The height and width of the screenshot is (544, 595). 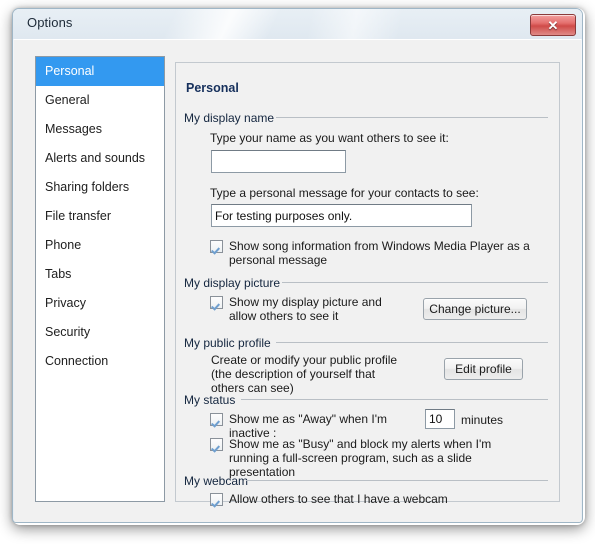 What do you see at coordinates (100, 158) in the screenshot?
I see `sidebar-item-alerts-and-sounds: Alerts and sounds` at bounding box center [100, 158].